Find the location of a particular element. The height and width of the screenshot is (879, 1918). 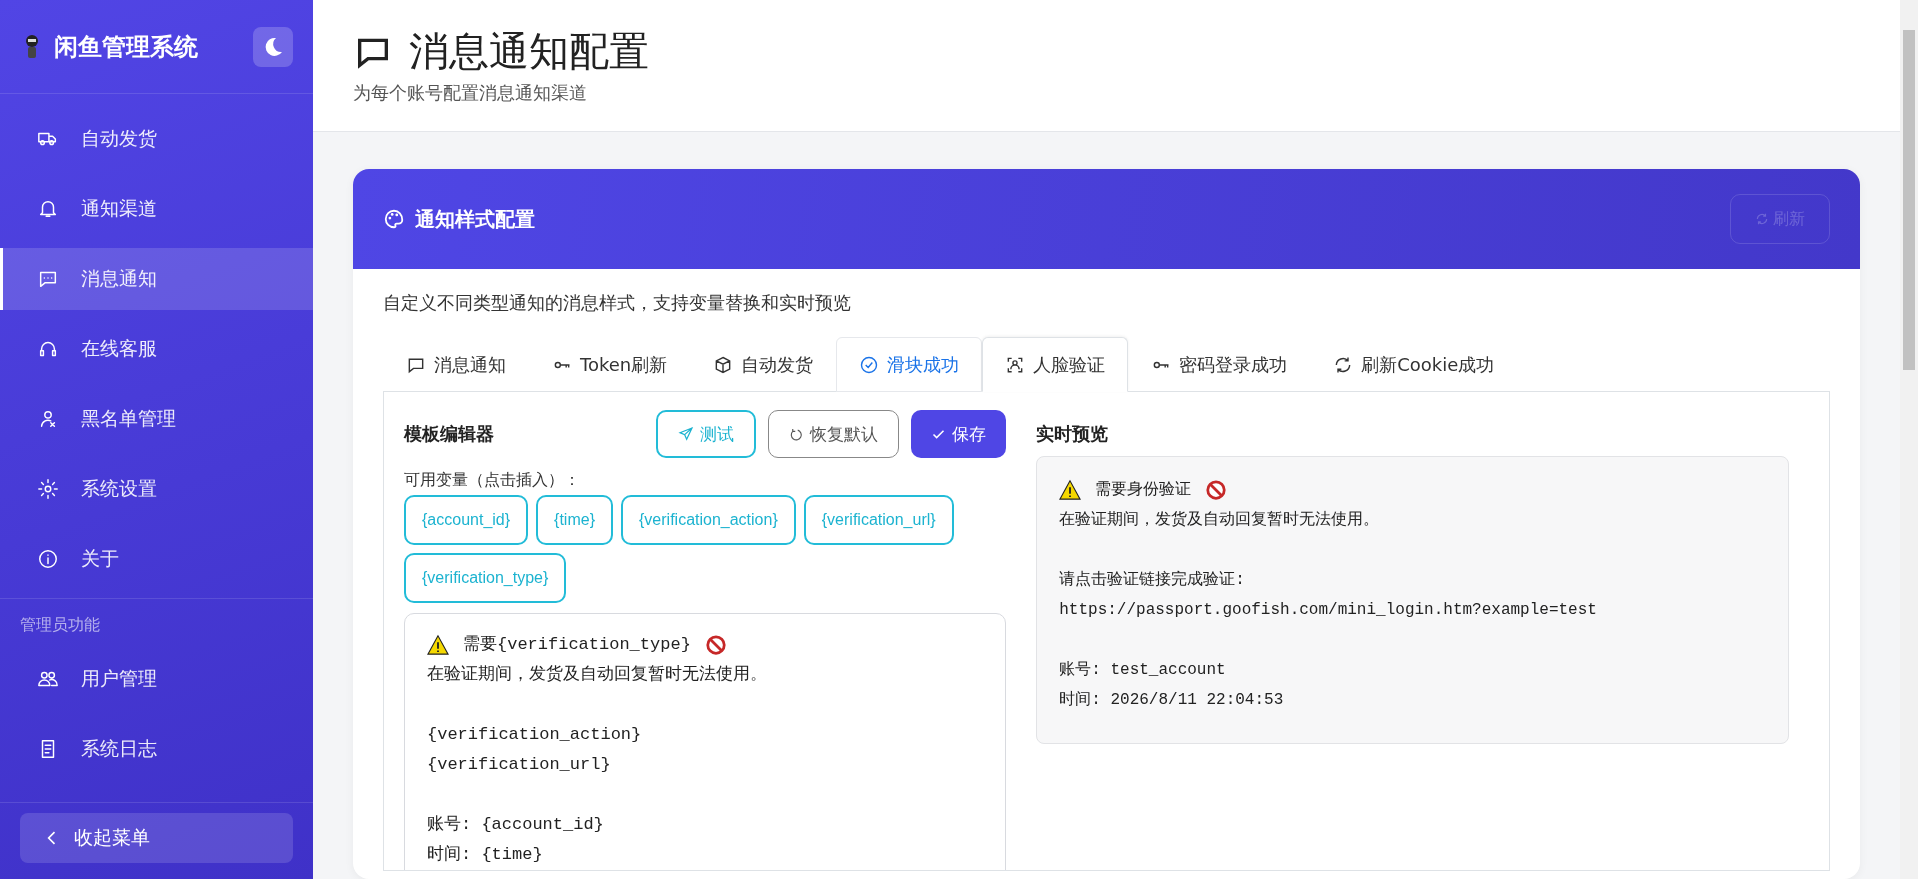

tab: 滑块成功 is located at coordinates (909, 364).